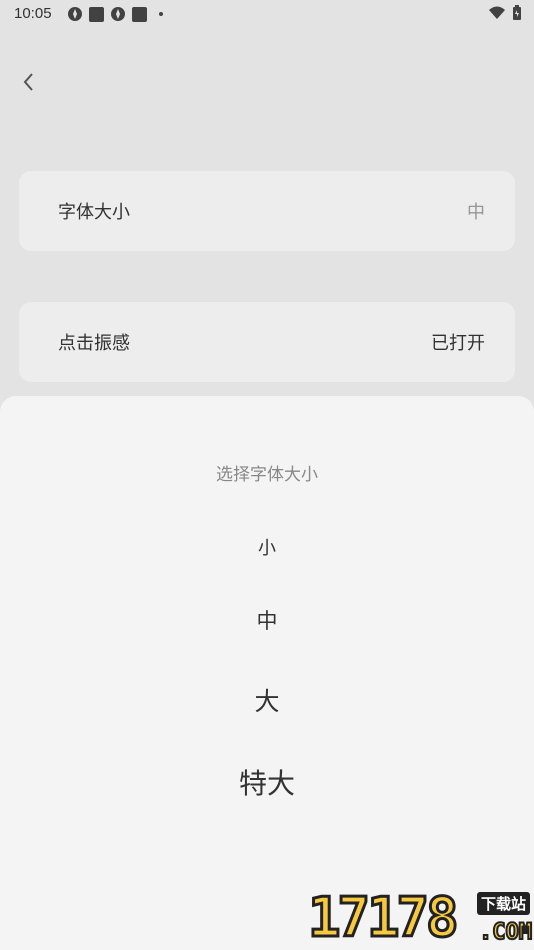 This screenshot has width=534, height=950. Describe the element at coordinates (267, 547) in the screenshot. I see `option-small: 小` at that location.